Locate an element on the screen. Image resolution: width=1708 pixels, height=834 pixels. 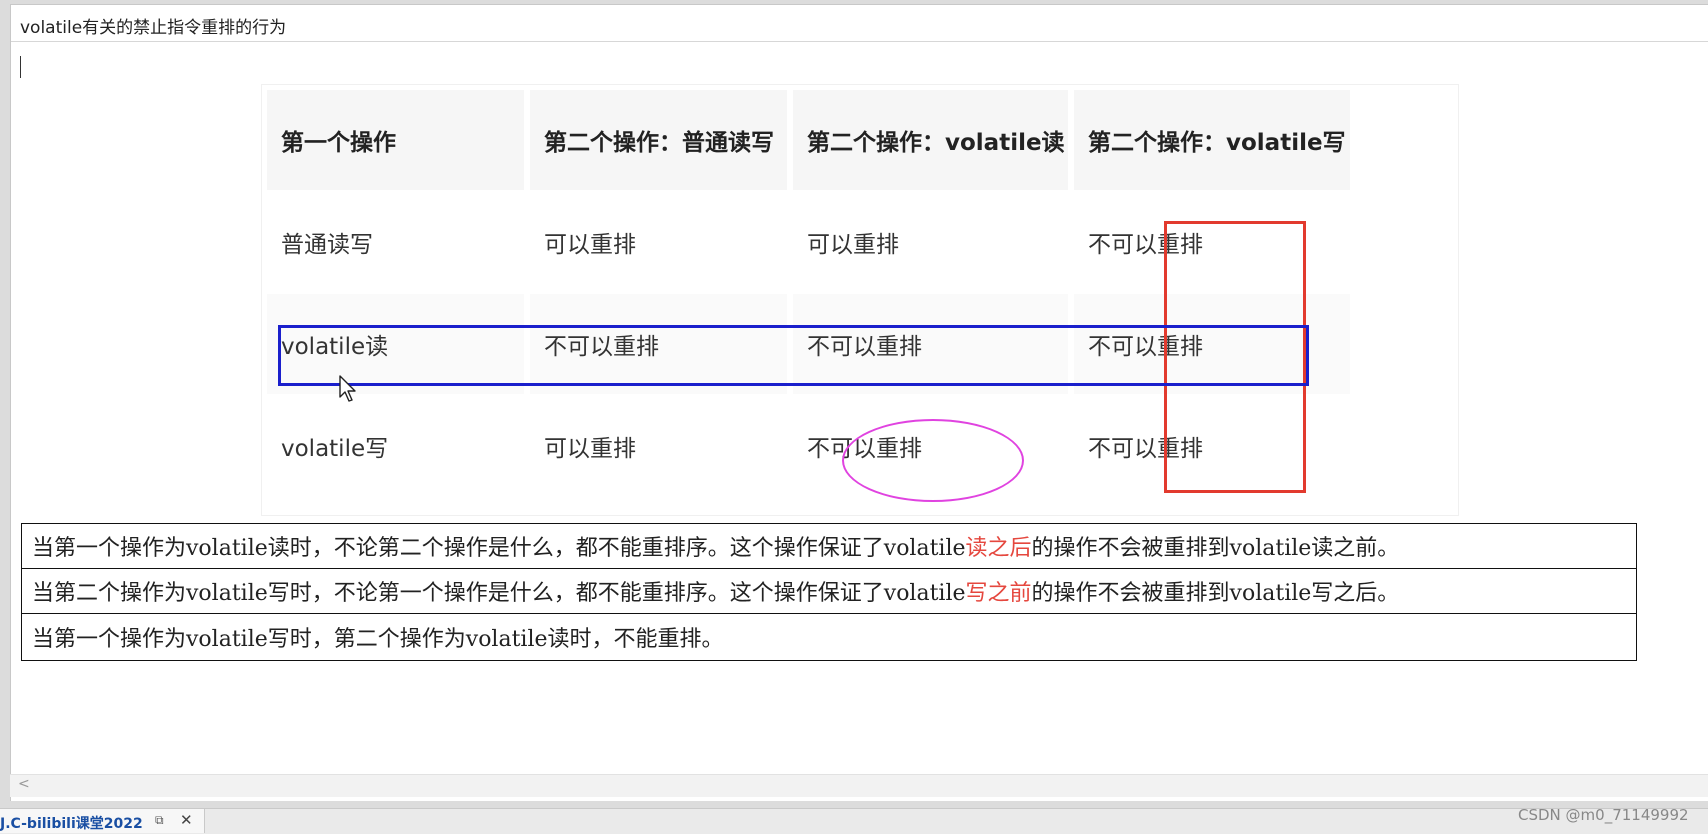
tab-bilibili: J.C-bilibili课堂2022 ⧉ ✕ is located at coordinates (102, 821).